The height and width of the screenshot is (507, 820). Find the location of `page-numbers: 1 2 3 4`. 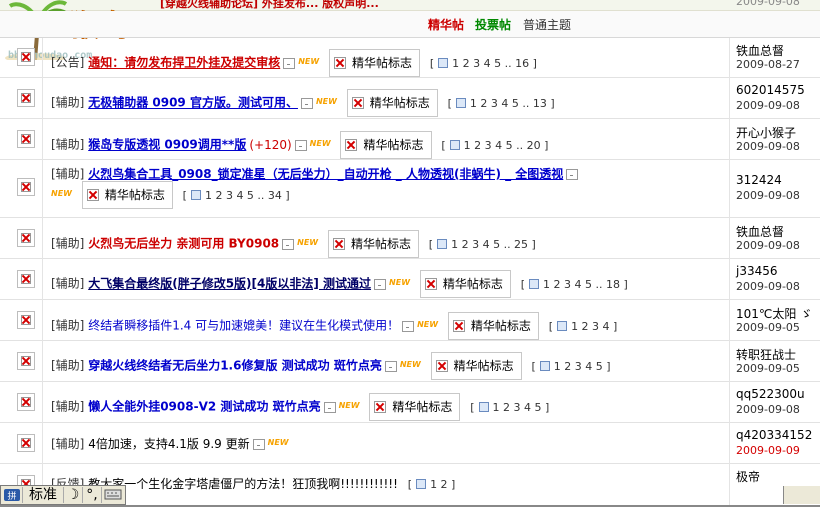

page-numbers: 1 2 3 4 is located at coordinates (590, 326).